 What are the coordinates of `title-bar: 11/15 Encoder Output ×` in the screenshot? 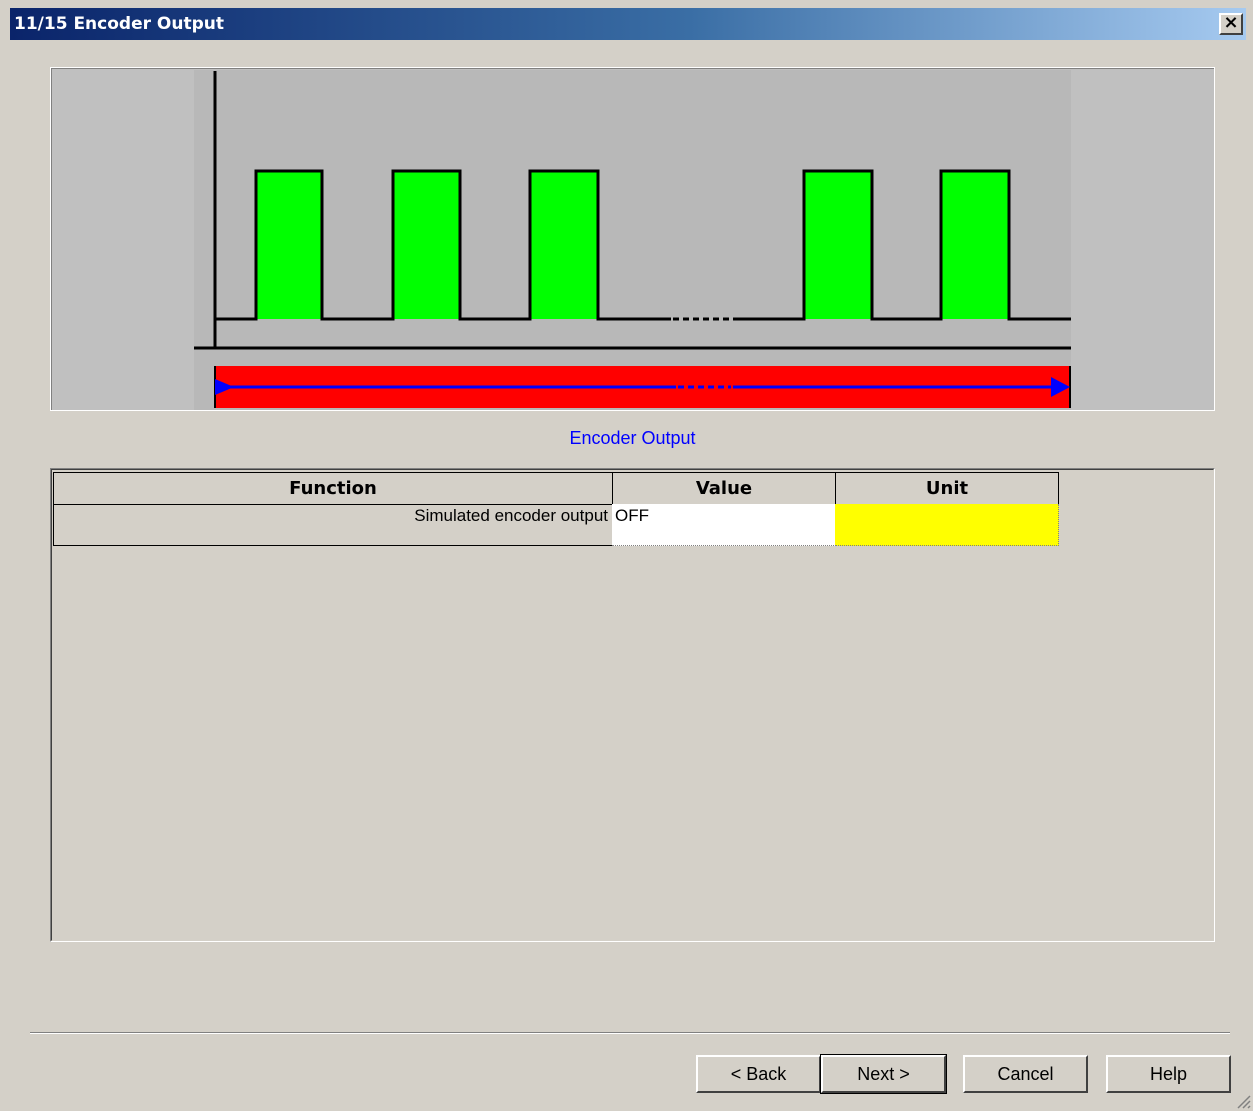 It's located at (628, 24).